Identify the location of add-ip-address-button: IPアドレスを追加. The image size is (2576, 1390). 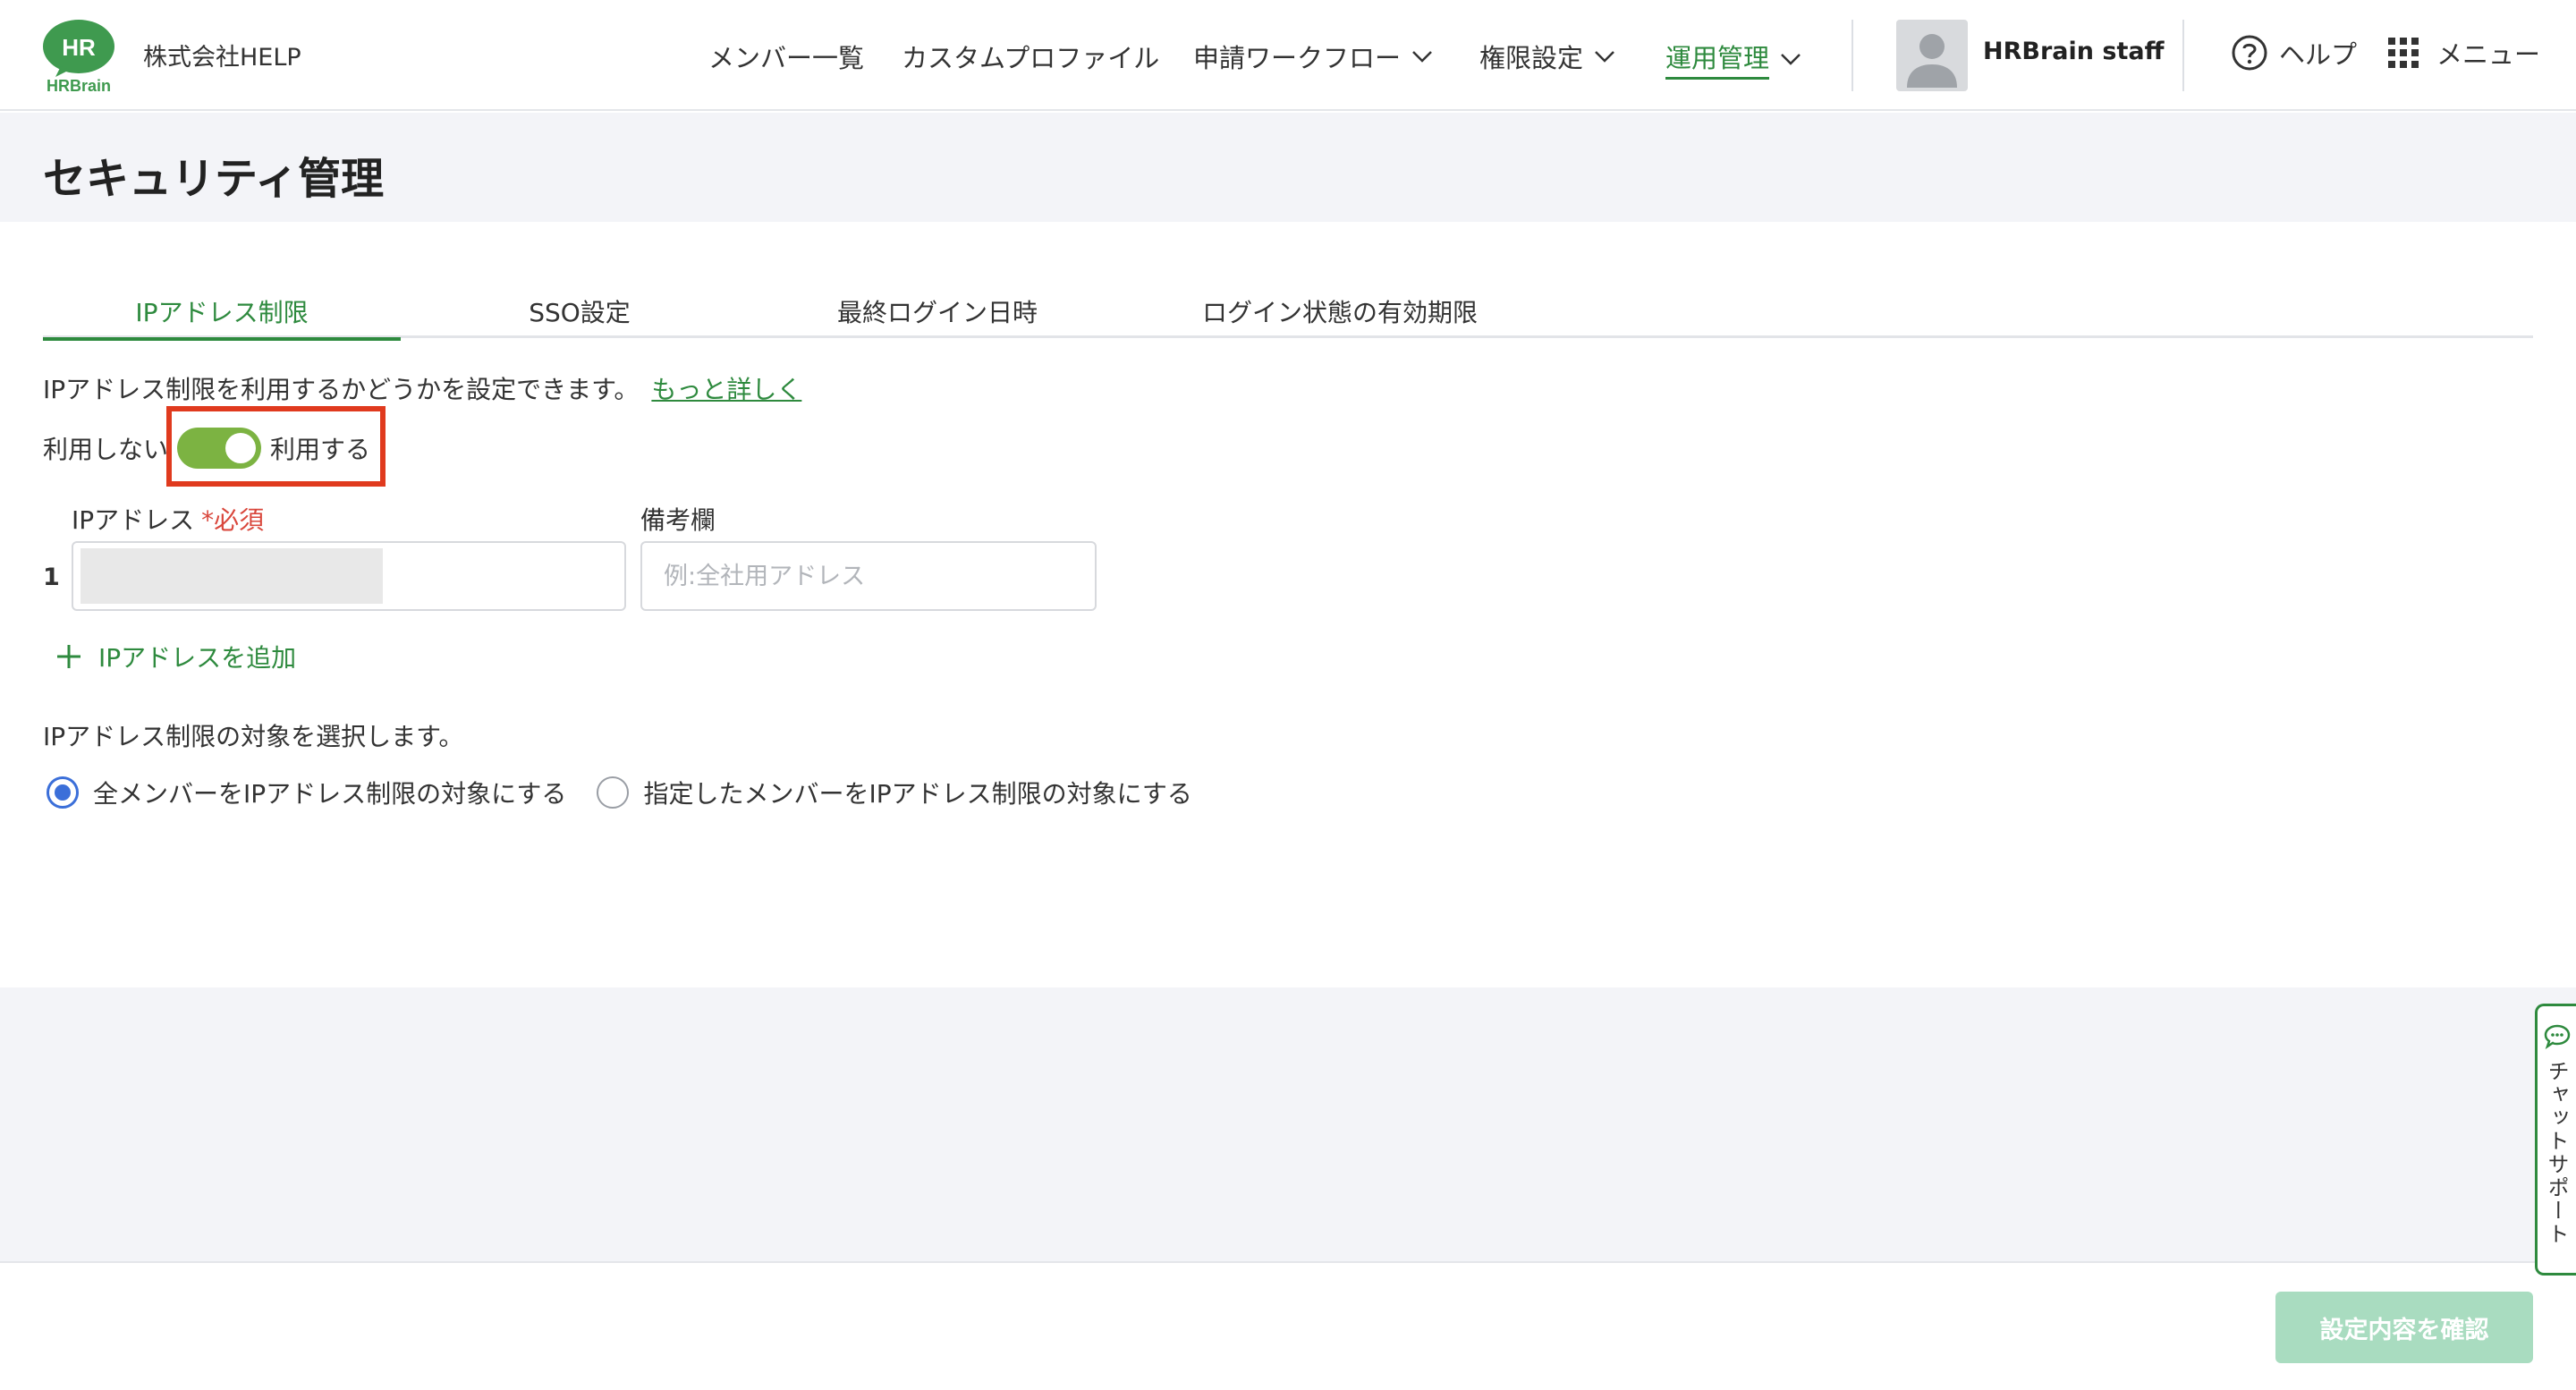
(175, 656).